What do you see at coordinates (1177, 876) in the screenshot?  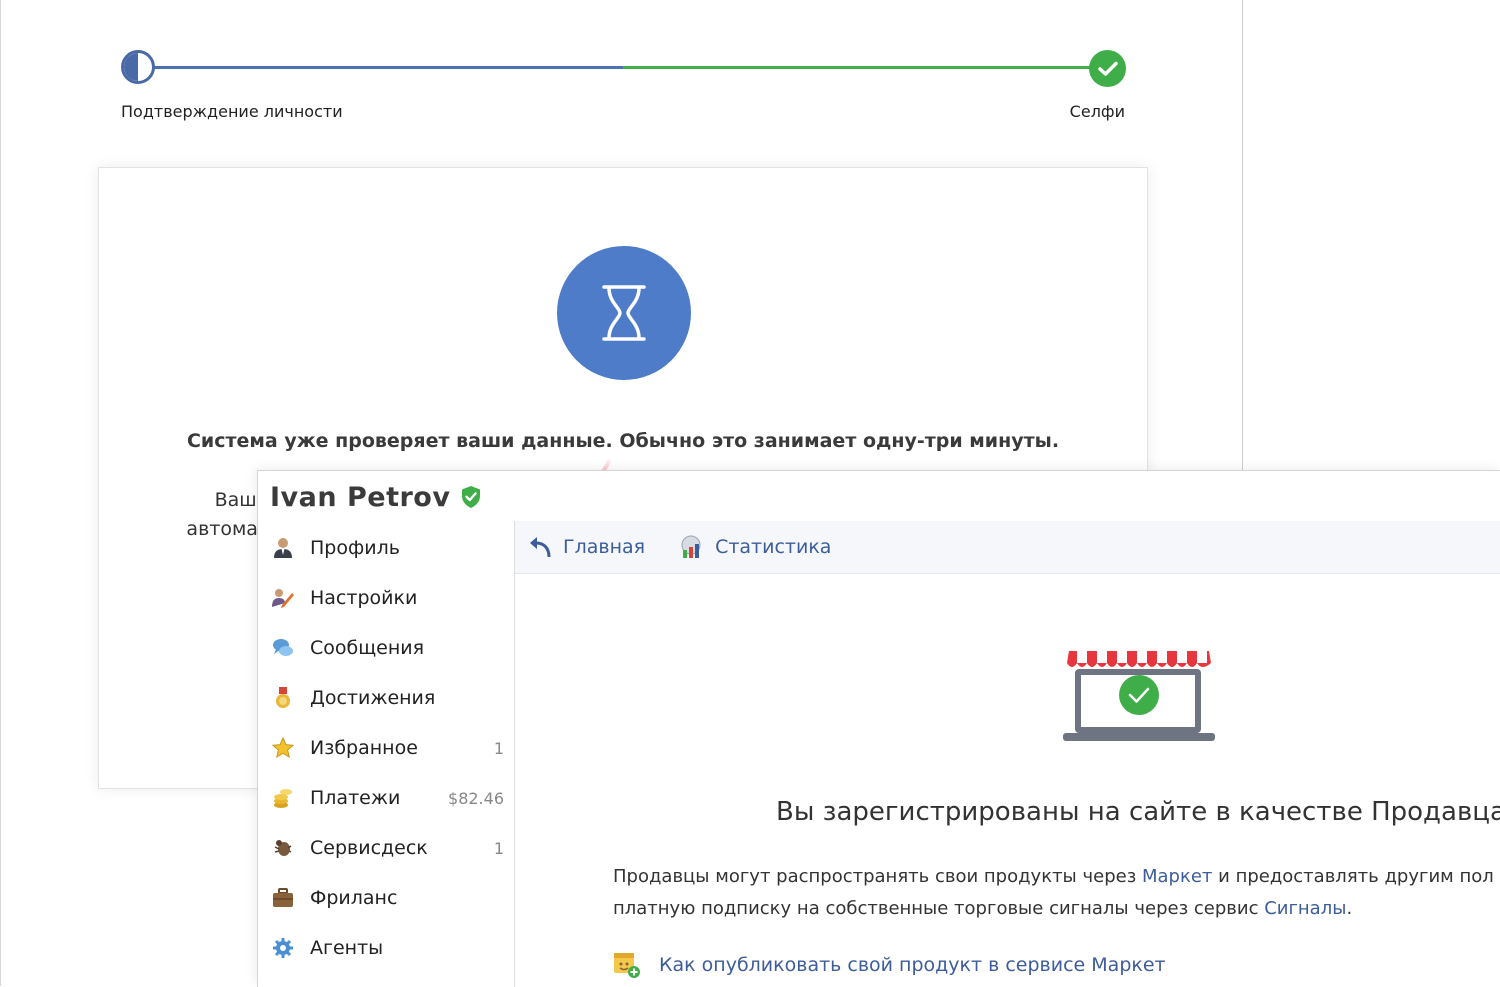 I see `market-link: Маркет` at bounding box center [1177, 876].